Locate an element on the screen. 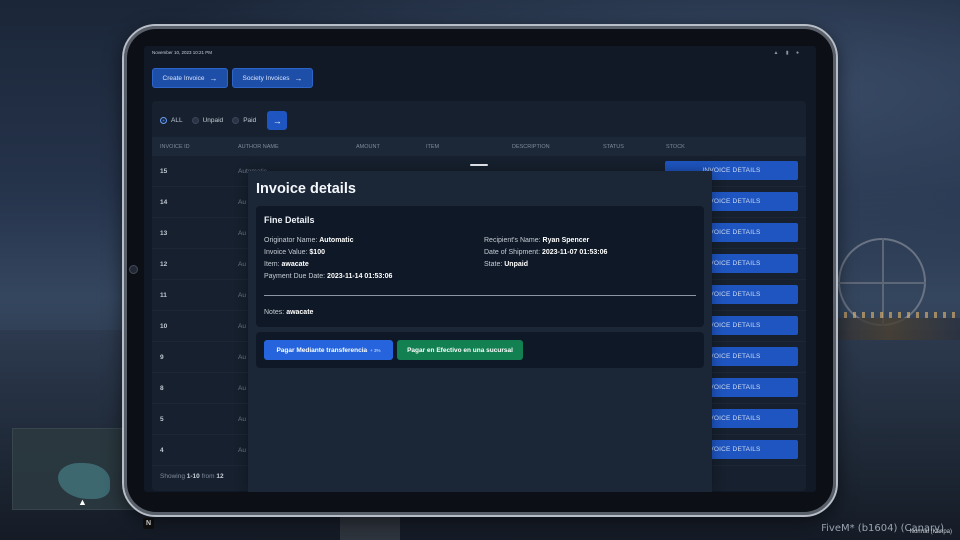 The width and height of the screenshot is (960, 540). fivem-mode: Normal (Kanpa) is located at coordinates (930, 532).